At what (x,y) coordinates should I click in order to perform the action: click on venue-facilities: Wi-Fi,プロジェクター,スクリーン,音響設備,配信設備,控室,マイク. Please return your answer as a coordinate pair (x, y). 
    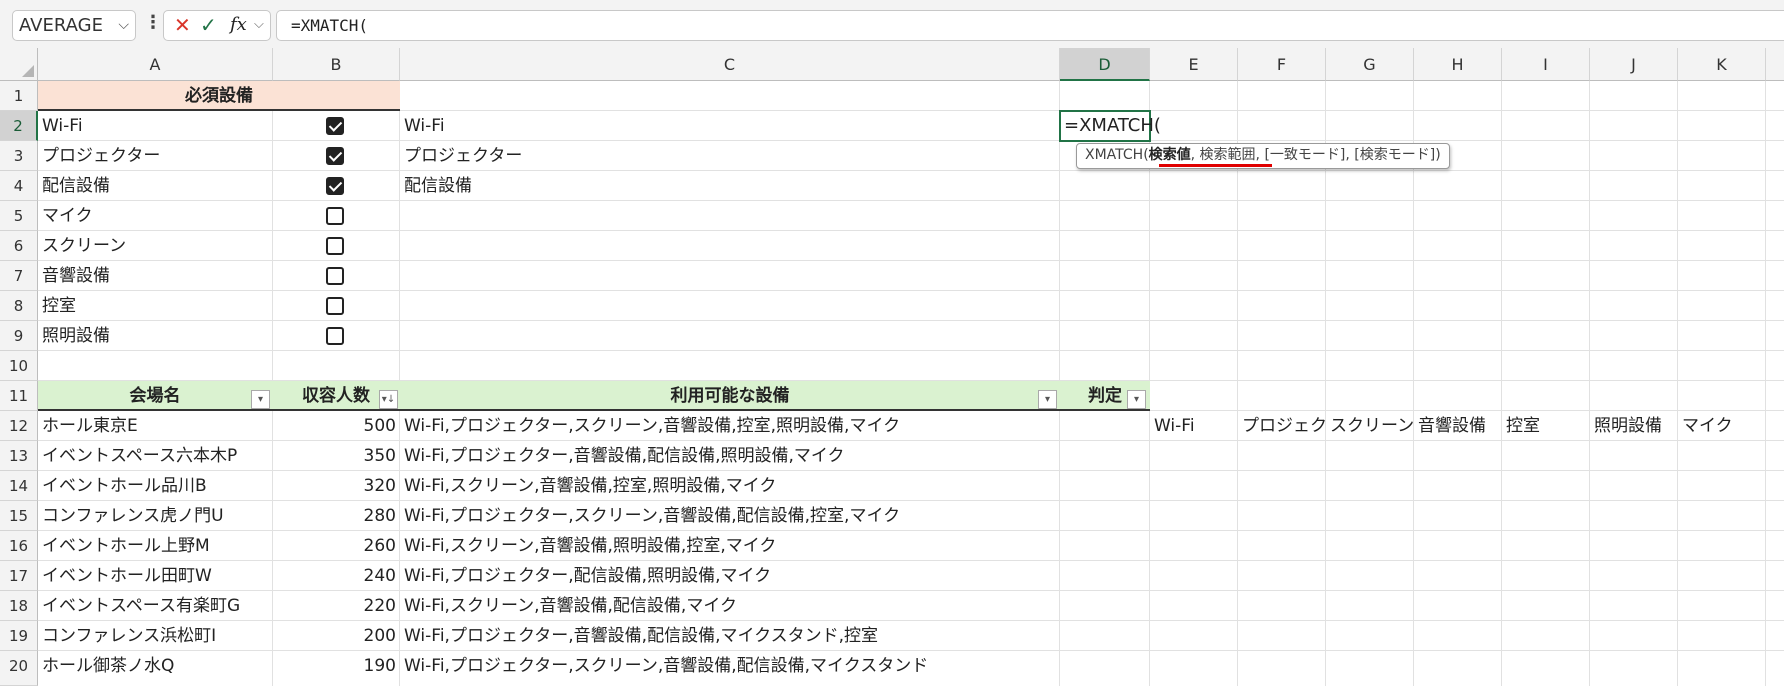
    Looking at the image, I should click on (730, 516).